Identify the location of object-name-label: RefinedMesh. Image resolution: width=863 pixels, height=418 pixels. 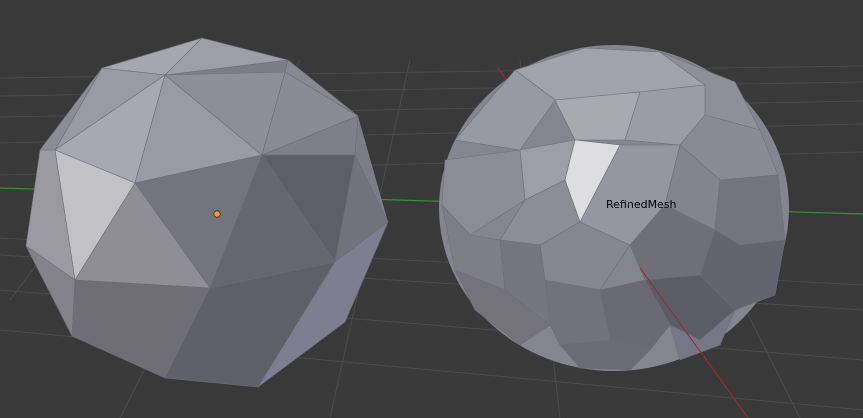
(641, 204).